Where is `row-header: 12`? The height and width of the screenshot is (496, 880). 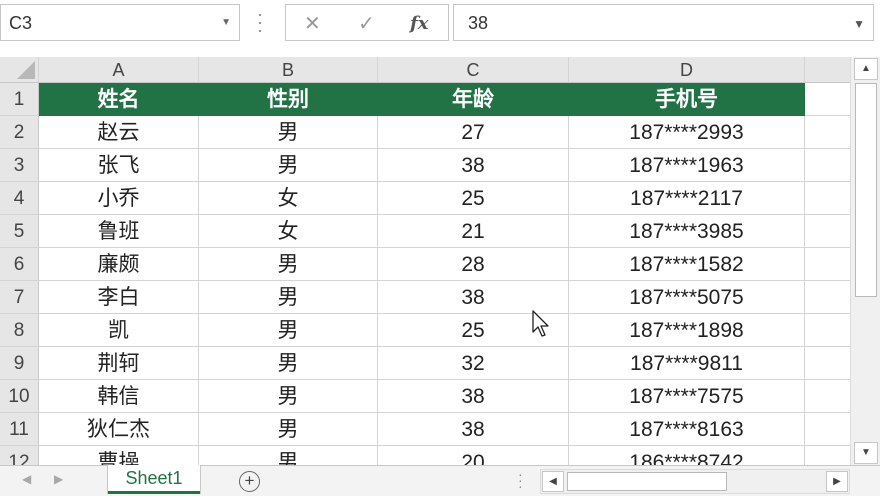
row-header: 12 is located at coordinates (19, 455).